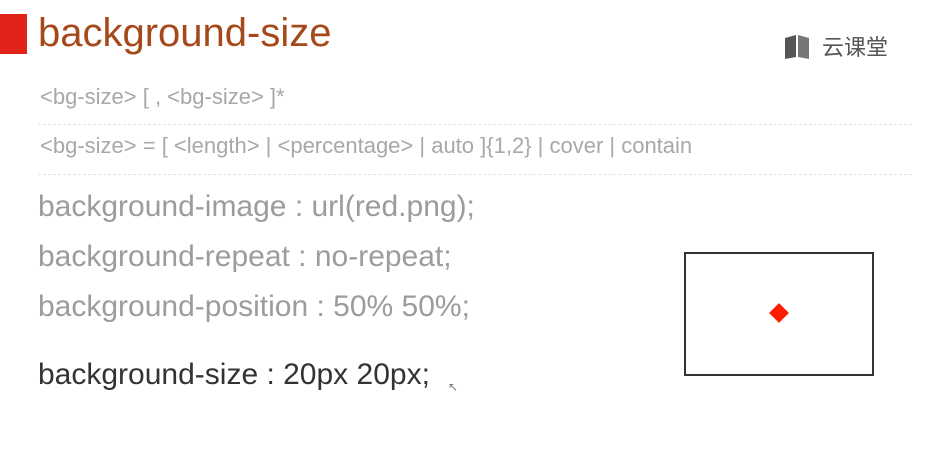 The width and height of the screenshot is (950, 454). I want to click on book-icon, so click(797, 46).